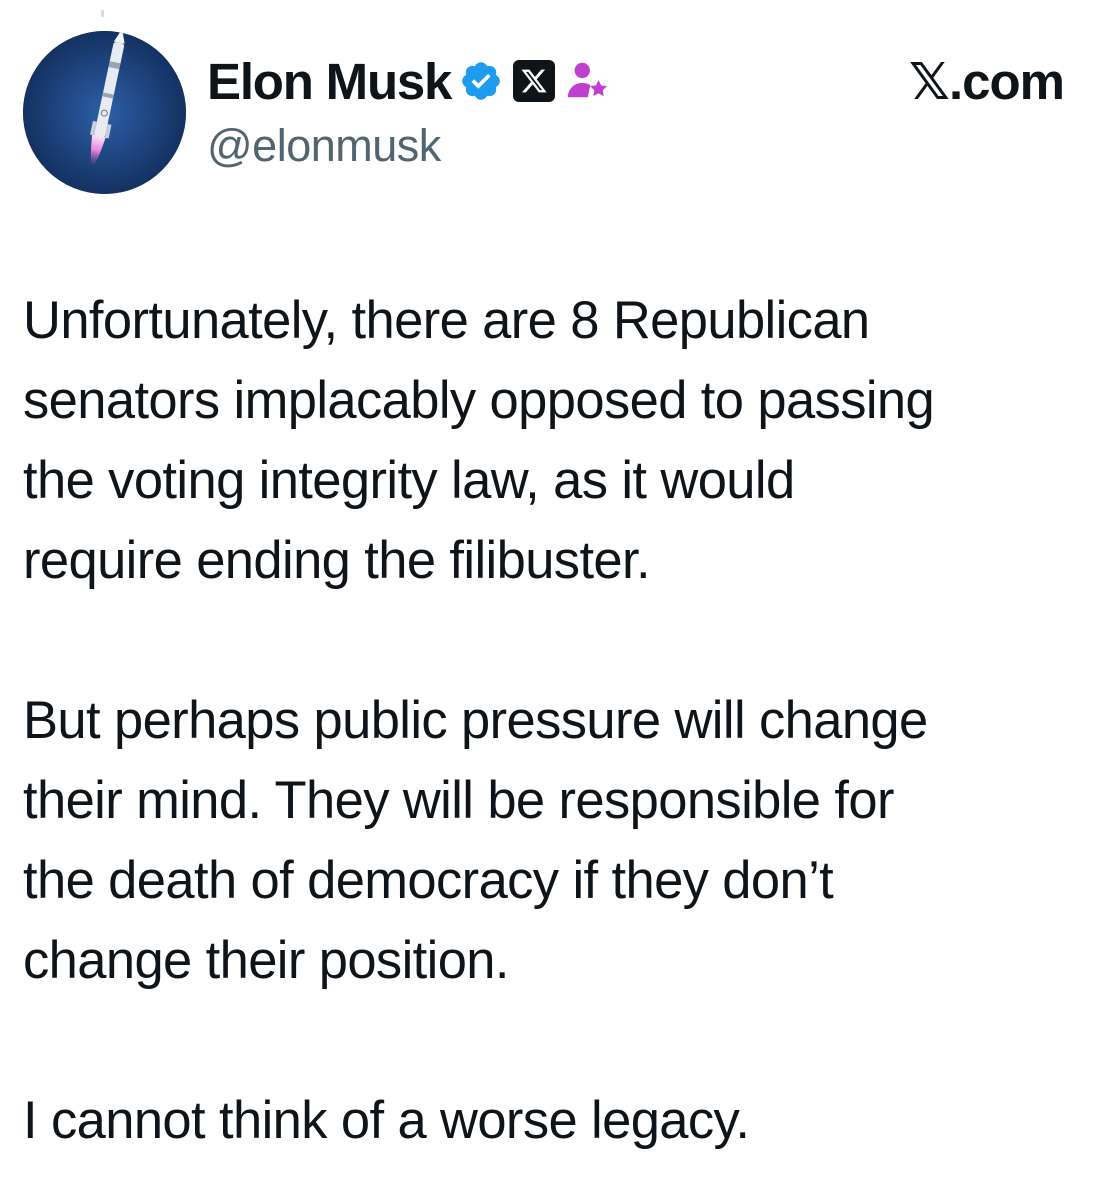  Describe the element at coordinates (324, 145) in the screenshot. I see `author-handle: @elonmusk` at that location.